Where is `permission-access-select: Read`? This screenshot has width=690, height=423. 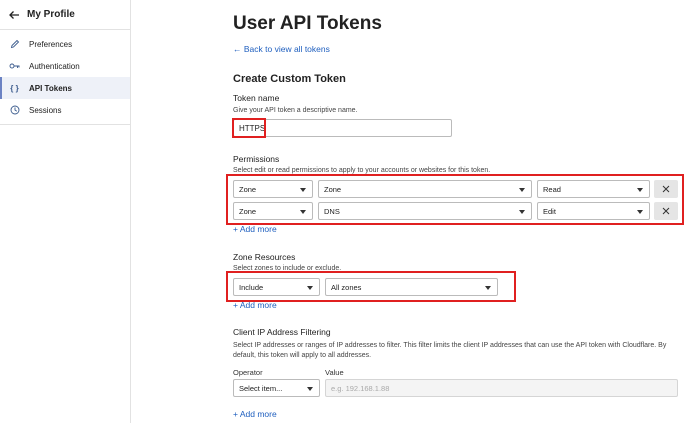
permission-access-select: Read is located at coordinates (593, 189).